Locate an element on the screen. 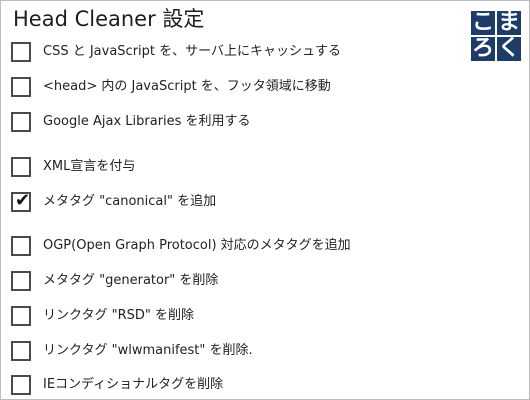 This screenshot has width=530, height=400. option-google-ajax-libraries: ✔ Google Ajax Libraries を利用する is located at coordinates (261, 124).